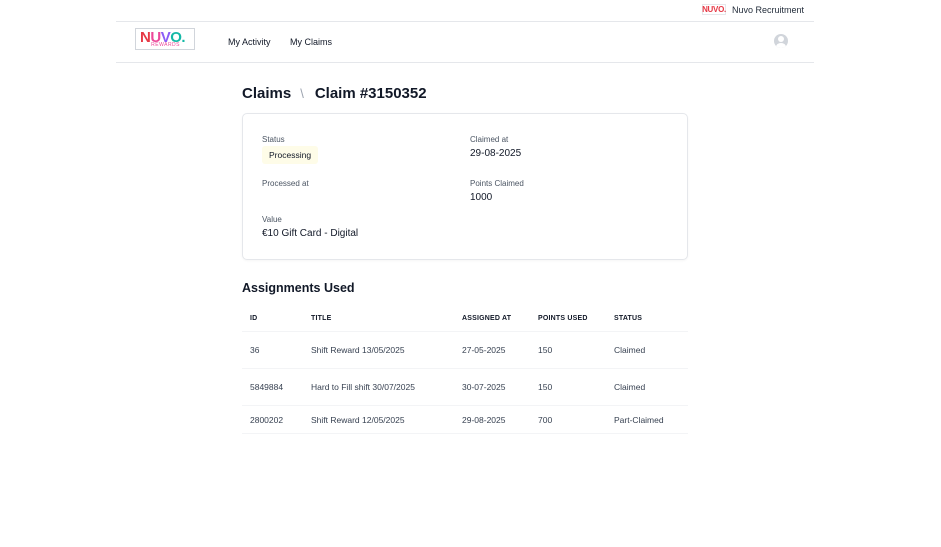 The height and width of the screenshot is (547, 941). Describe the element at coordinates (484, 420) in the screenshot. I see `cell-assigned-at: 29-08-2025` at that location.